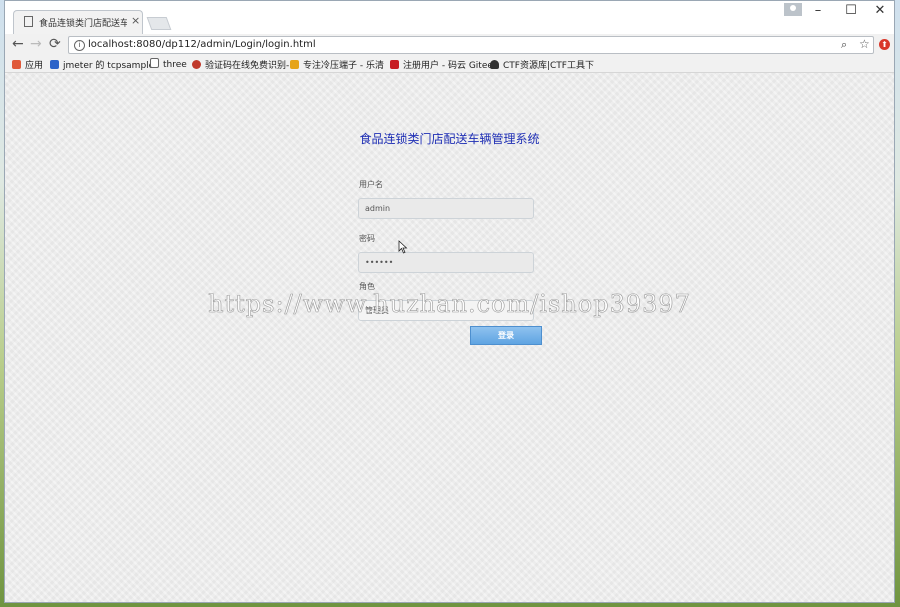 This screenshot has width=900, height=607. What do you see at coordinates (449, 139) in the screenshot?
I see `system-title: 食品连锁类门店配送车辆管理系统` at bounding box center [449, 139].